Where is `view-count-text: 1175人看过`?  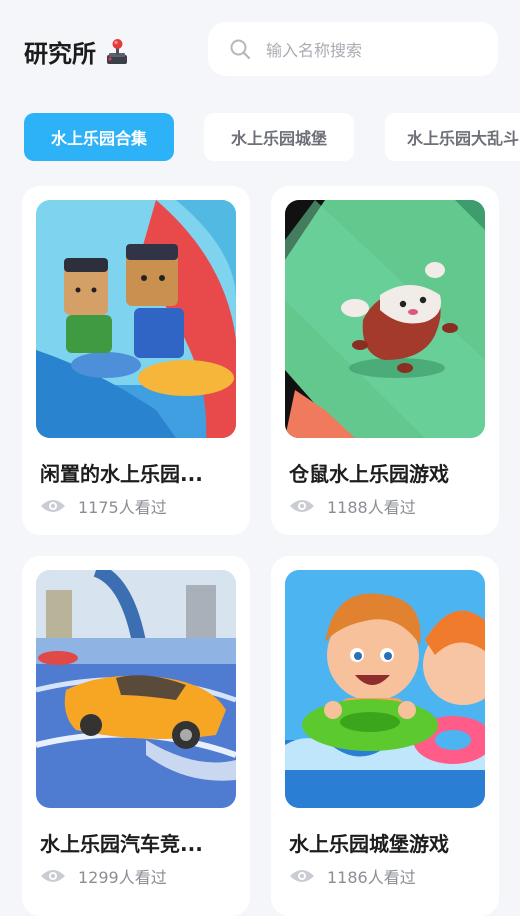
view-count-text: 1175人看过 is located at coordinates (122, 507).